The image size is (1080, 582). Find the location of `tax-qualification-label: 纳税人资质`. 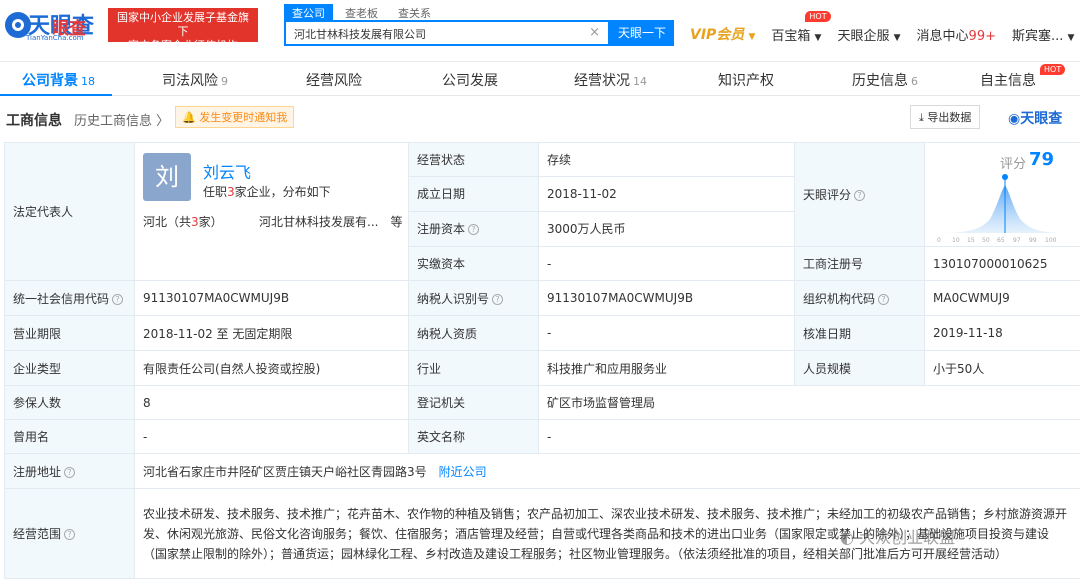

tax-qualification-label: 纳税人资质 is located at coordinates (473, 333).